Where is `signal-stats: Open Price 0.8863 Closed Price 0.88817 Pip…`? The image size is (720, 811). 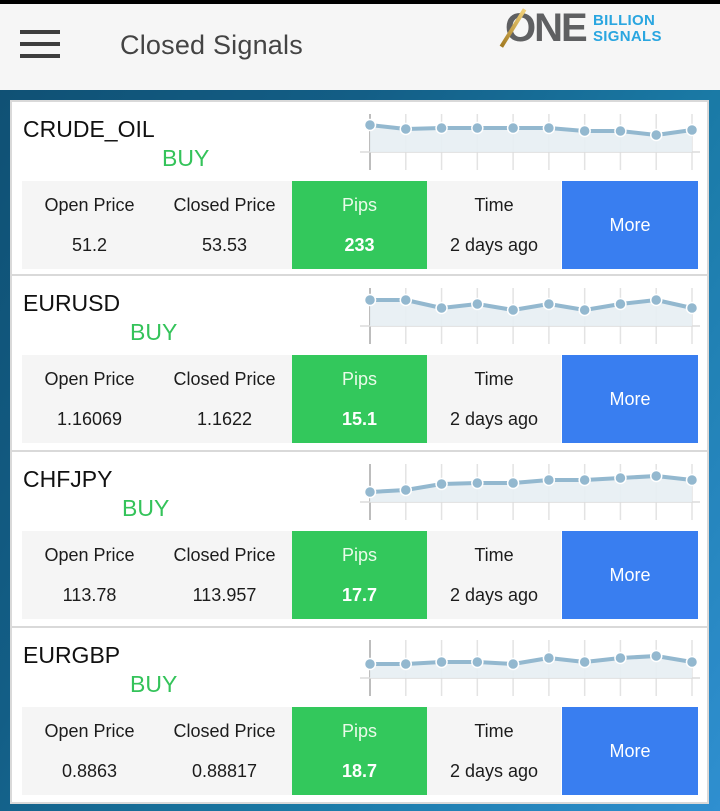
signal-stats: Open Price 0.8863 Closed Price 0.88817 Pip… is located at coordinates (360, 751).